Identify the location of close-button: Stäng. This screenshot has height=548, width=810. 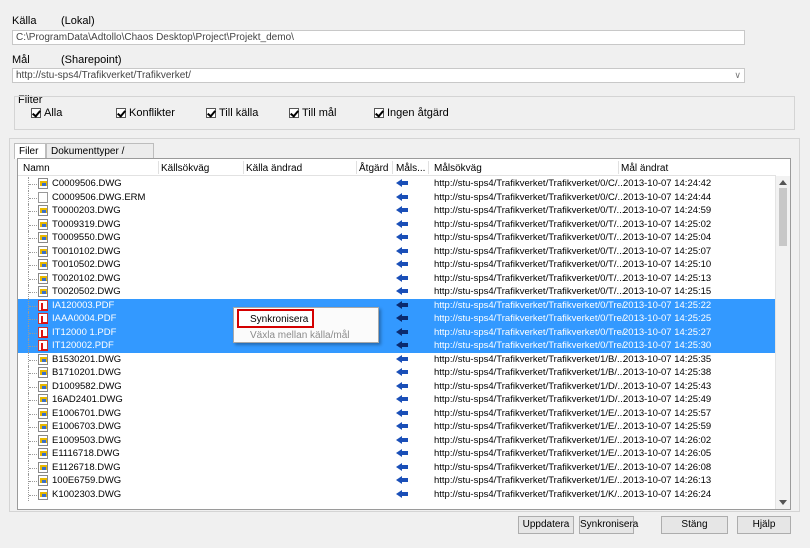
(694, 525).